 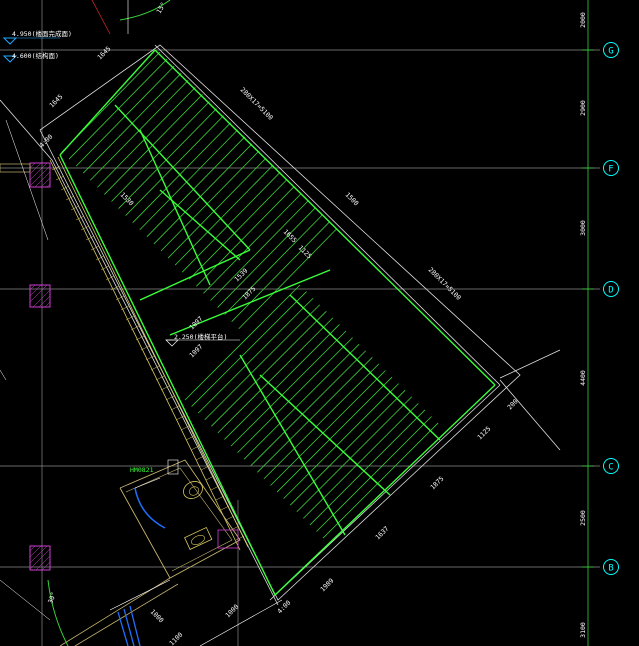 I want to click on grid-bubble-b: B, so click(x=611, y=567).